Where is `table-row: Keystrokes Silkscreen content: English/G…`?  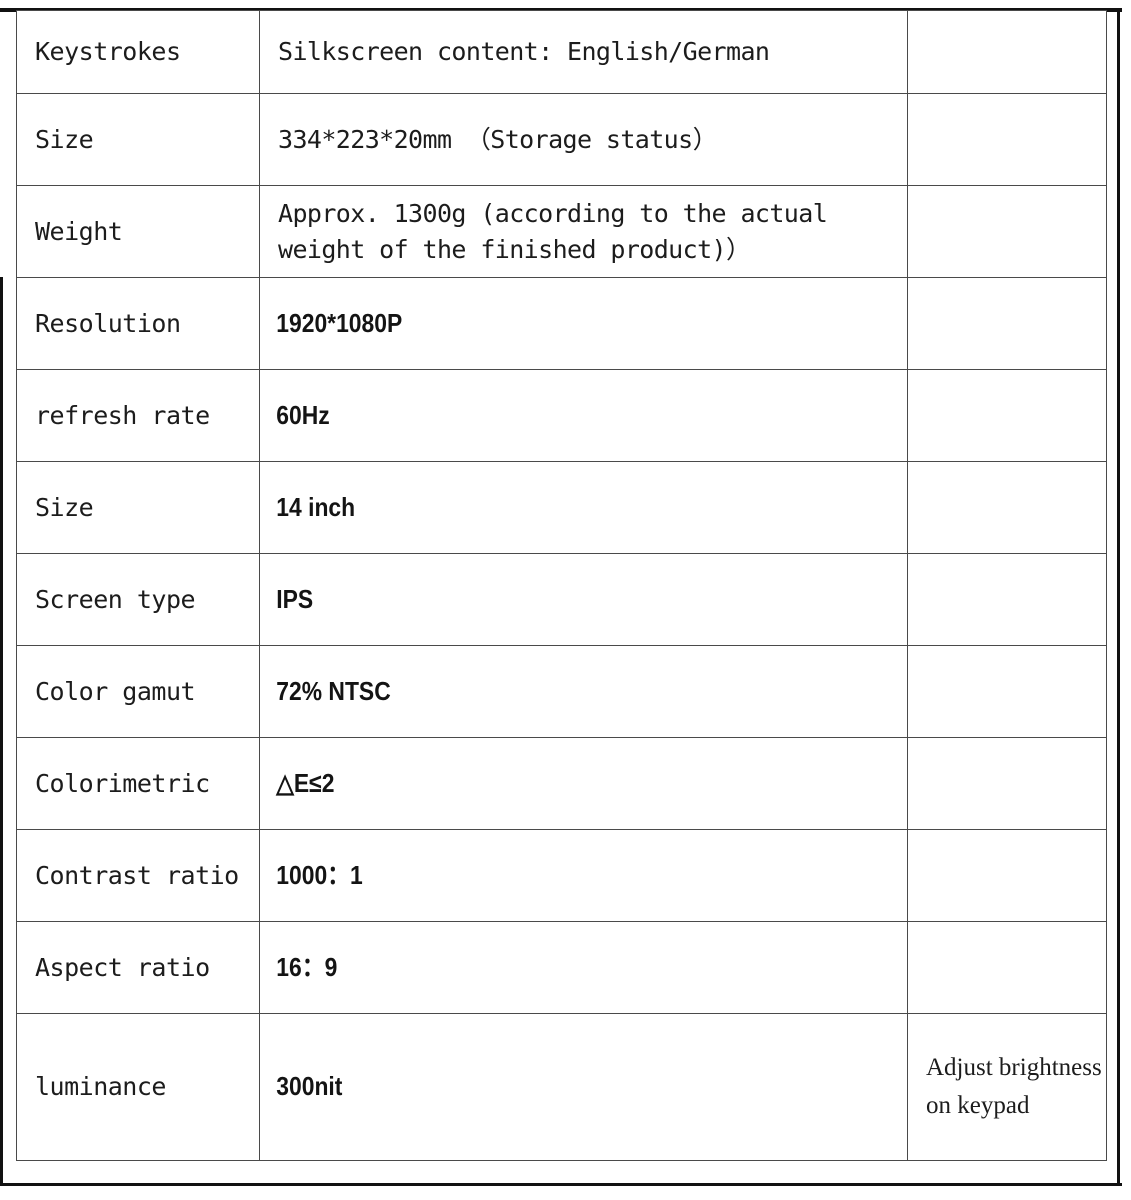 table-row: Keystrokes Silkscreen content: English/G… is located at coordinates (561, 52).